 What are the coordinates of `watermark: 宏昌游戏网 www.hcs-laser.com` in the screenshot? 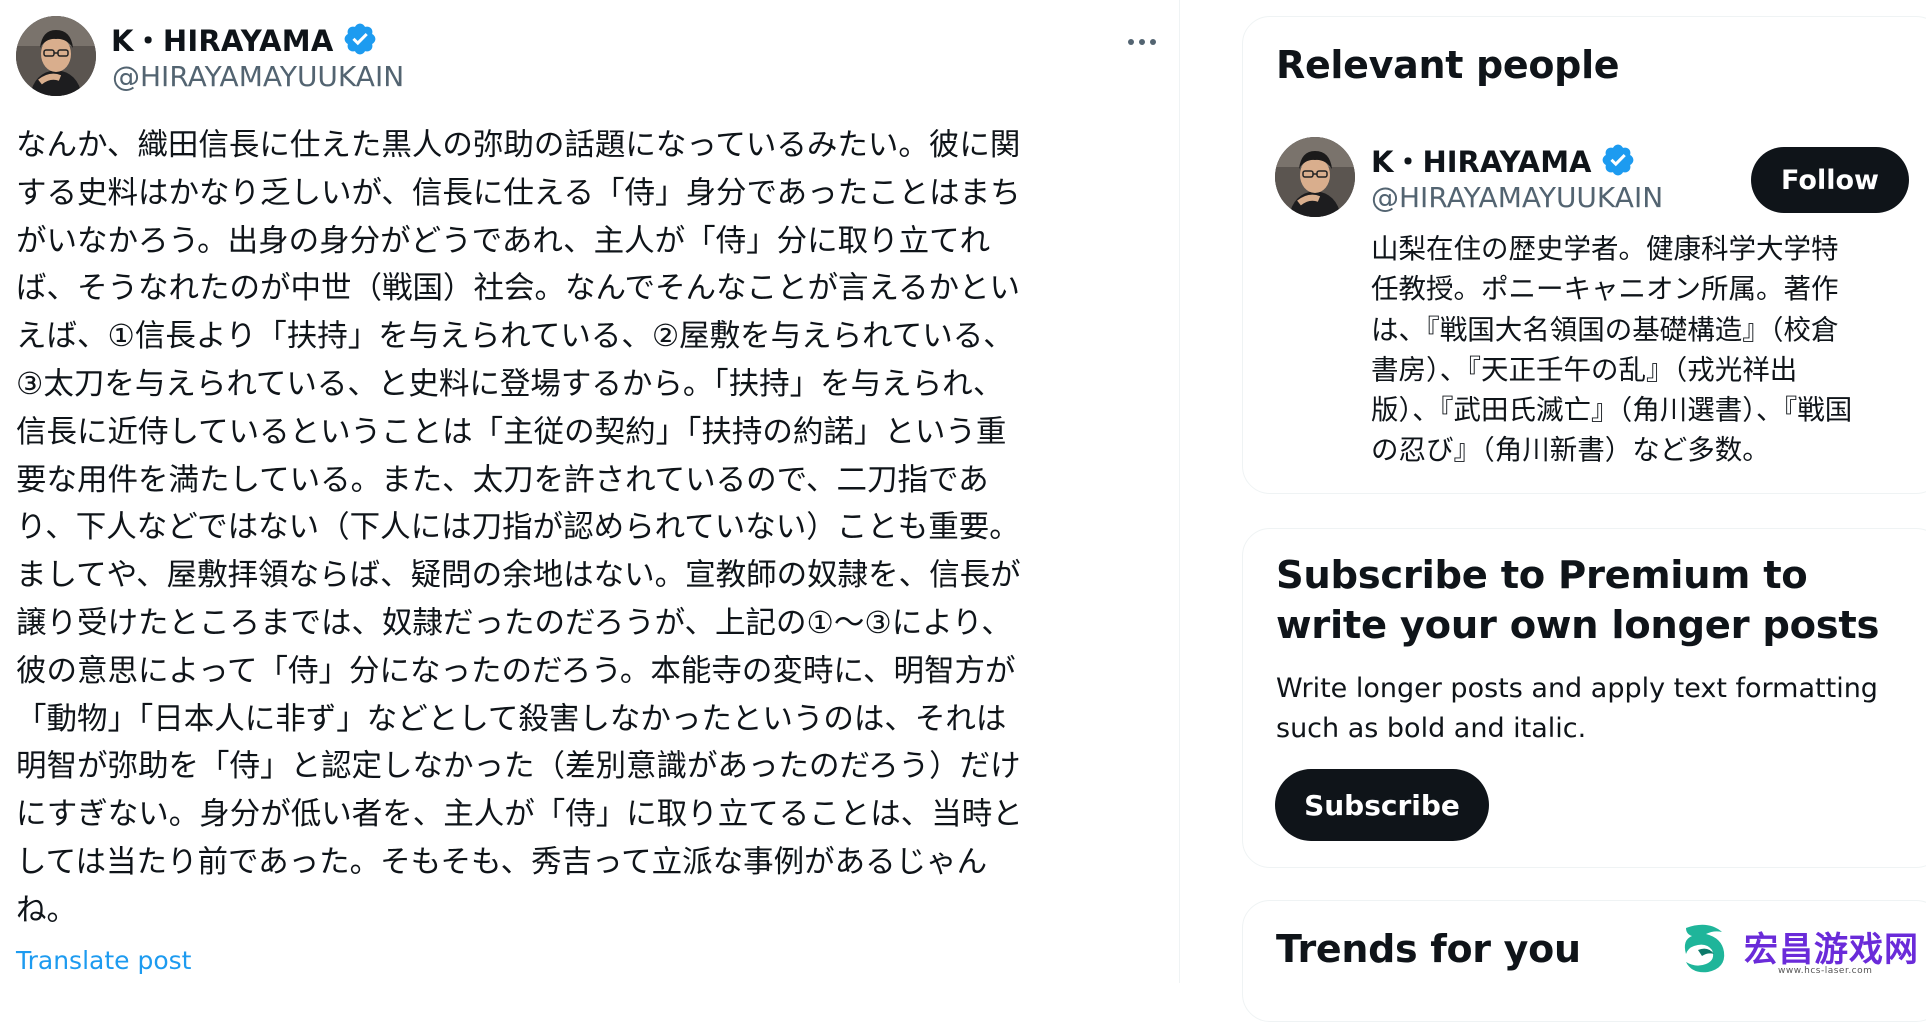 It's located at (1800, 949).